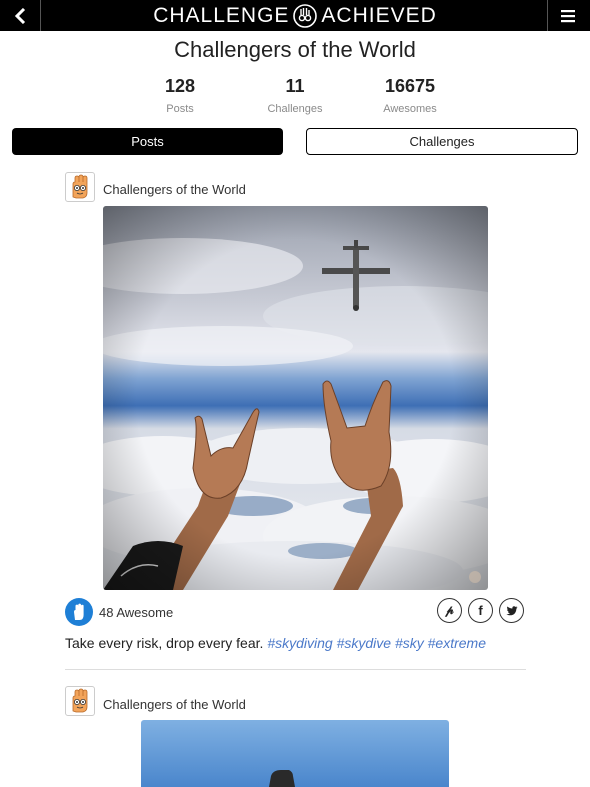 The image size is (590, 787). I want to click on hand-icon, so click(79, 611).